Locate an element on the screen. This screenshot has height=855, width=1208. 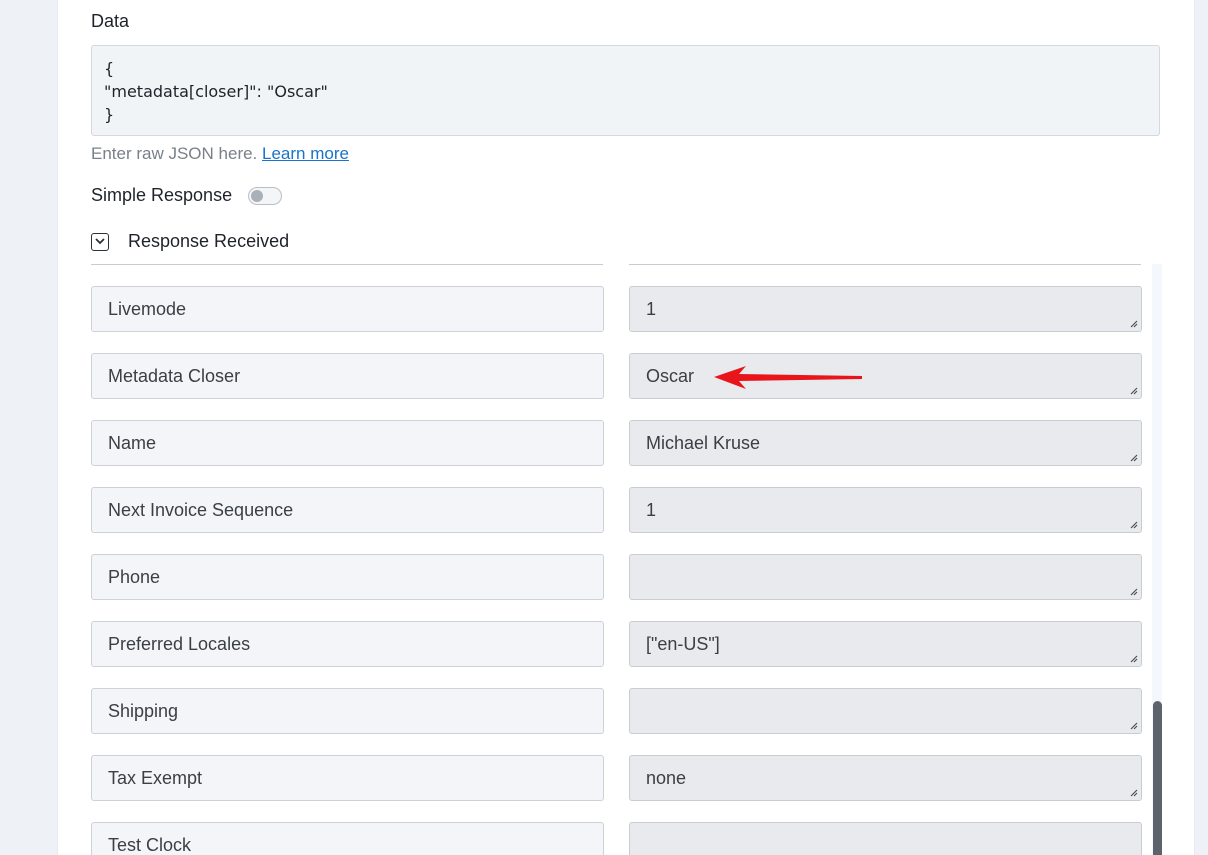
field-key-input: Test Clock is located at coordinates (347, 838).